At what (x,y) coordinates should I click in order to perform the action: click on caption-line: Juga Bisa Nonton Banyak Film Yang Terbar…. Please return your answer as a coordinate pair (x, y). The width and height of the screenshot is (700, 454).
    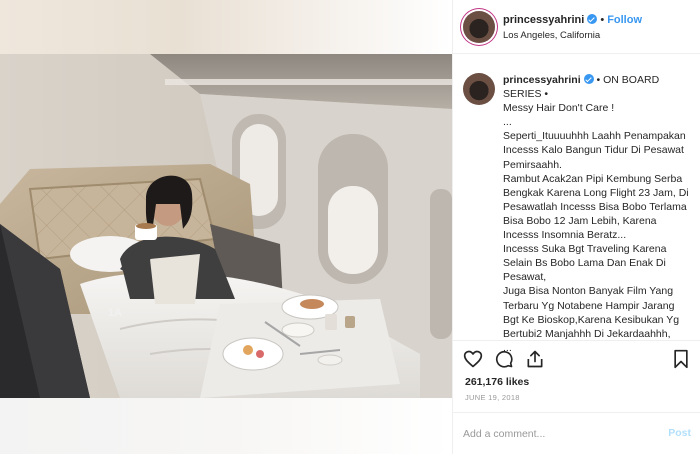
    Looking at the image, I should click on (591, 312).